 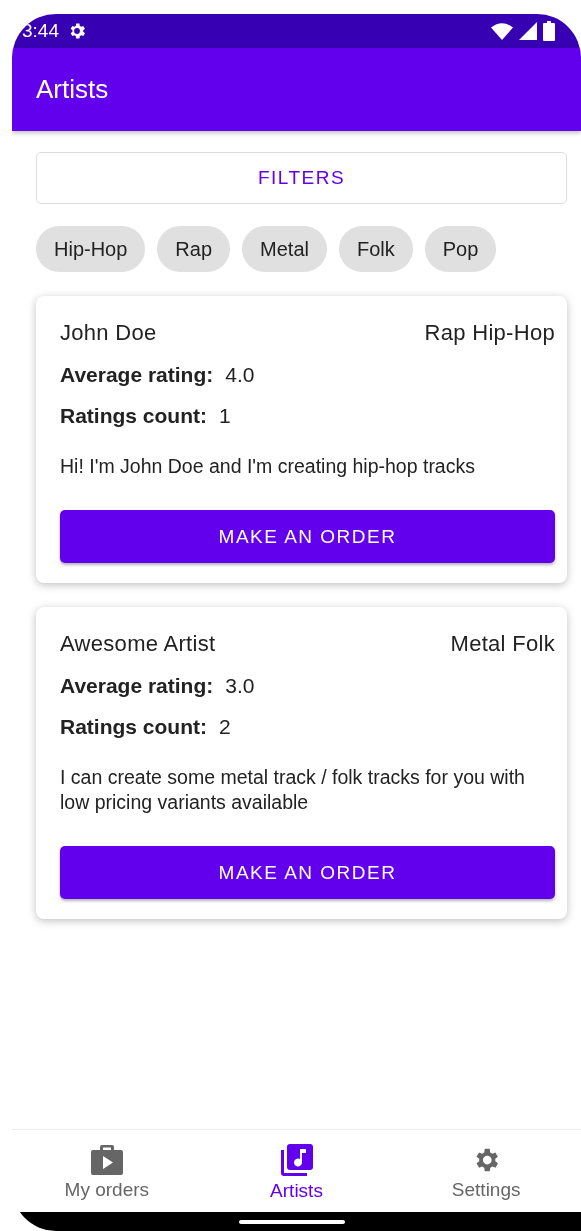 What do you see at coordinates (375, 249) in the screenshot?
I see `genre-chip: Folk` at bounding box center [375, 249].